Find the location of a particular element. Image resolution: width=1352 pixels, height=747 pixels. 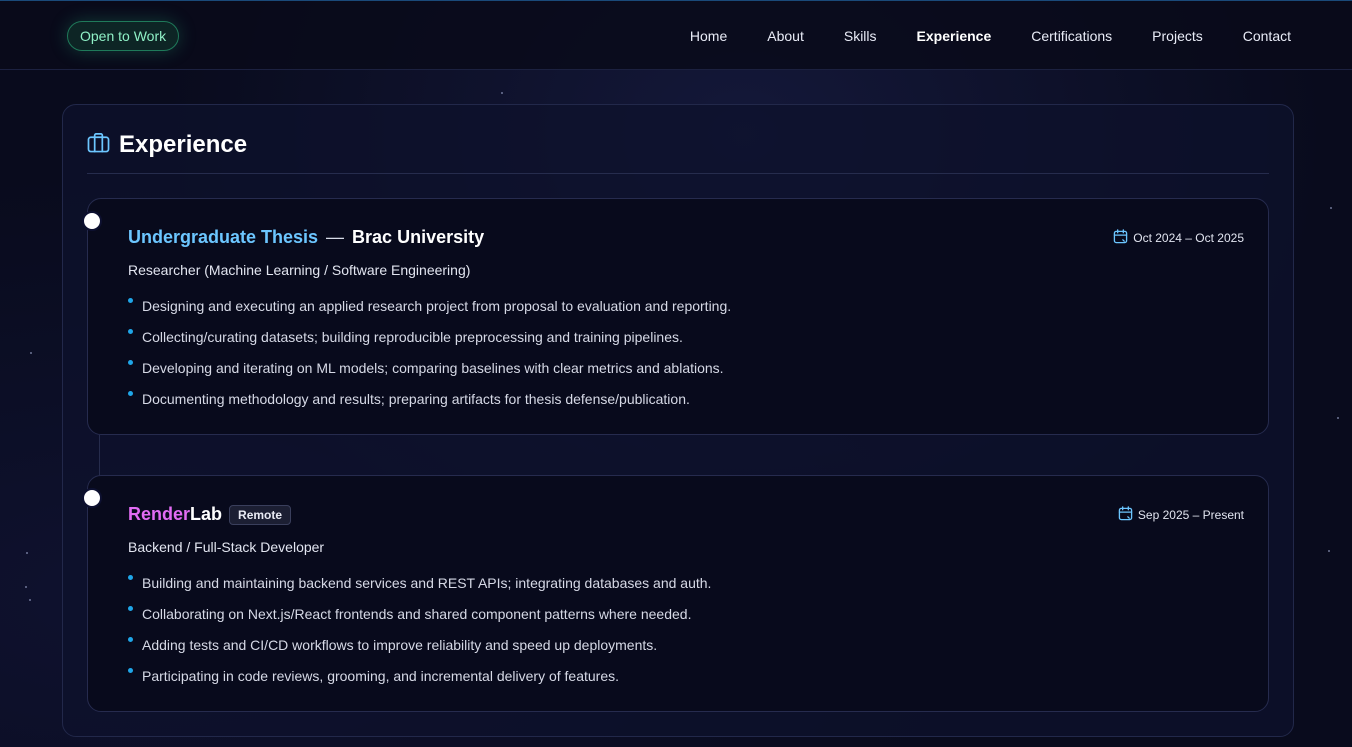

nav-home: Home is located at coordinates (708, 36).